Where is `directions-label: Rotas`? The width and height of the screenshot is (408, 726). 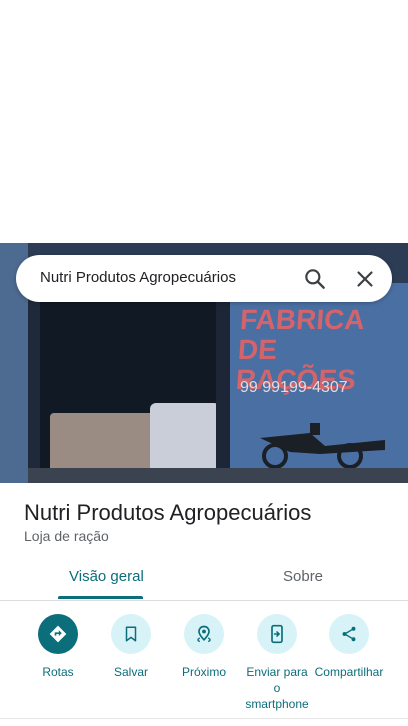
directions-label: Rotas is located at coordinates (58, 672).